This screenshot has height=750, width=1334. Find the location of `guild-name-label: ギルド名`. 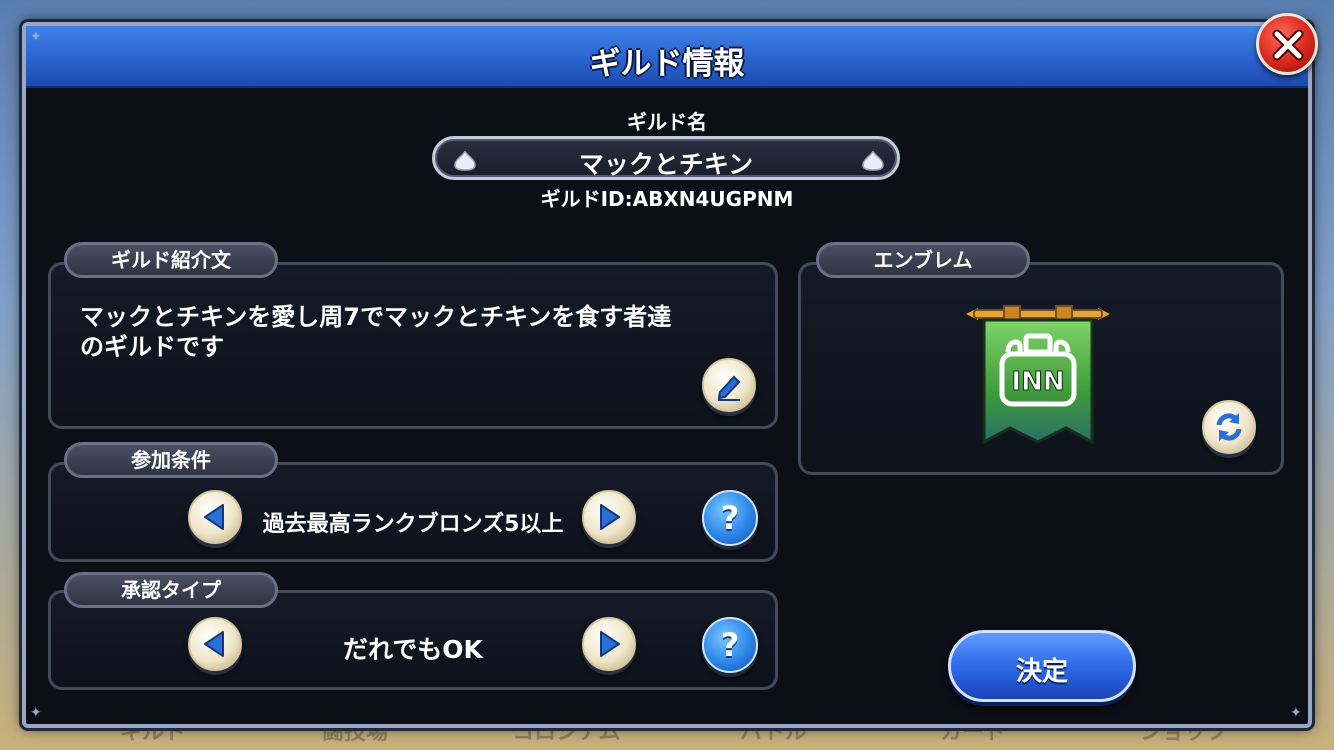

guild-name-label: ギルド名 is located at coordinates (667, 122).